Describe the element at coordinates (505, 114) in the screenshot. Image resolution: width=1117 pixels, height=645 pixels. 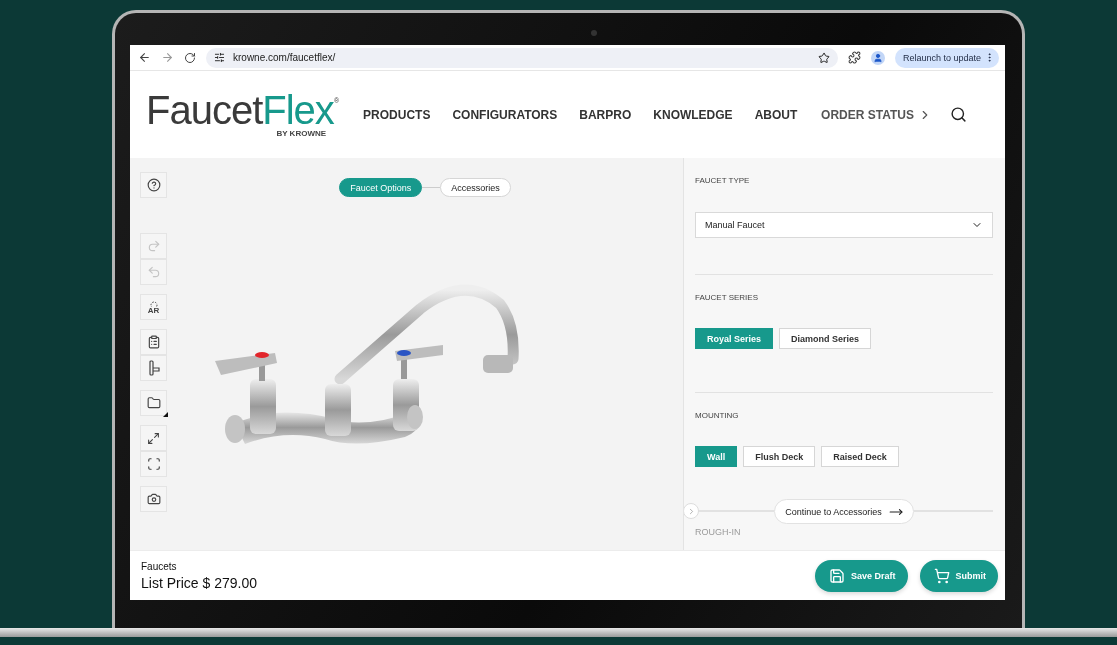
I see `nav-link: CONFIGURATORS` at that location.